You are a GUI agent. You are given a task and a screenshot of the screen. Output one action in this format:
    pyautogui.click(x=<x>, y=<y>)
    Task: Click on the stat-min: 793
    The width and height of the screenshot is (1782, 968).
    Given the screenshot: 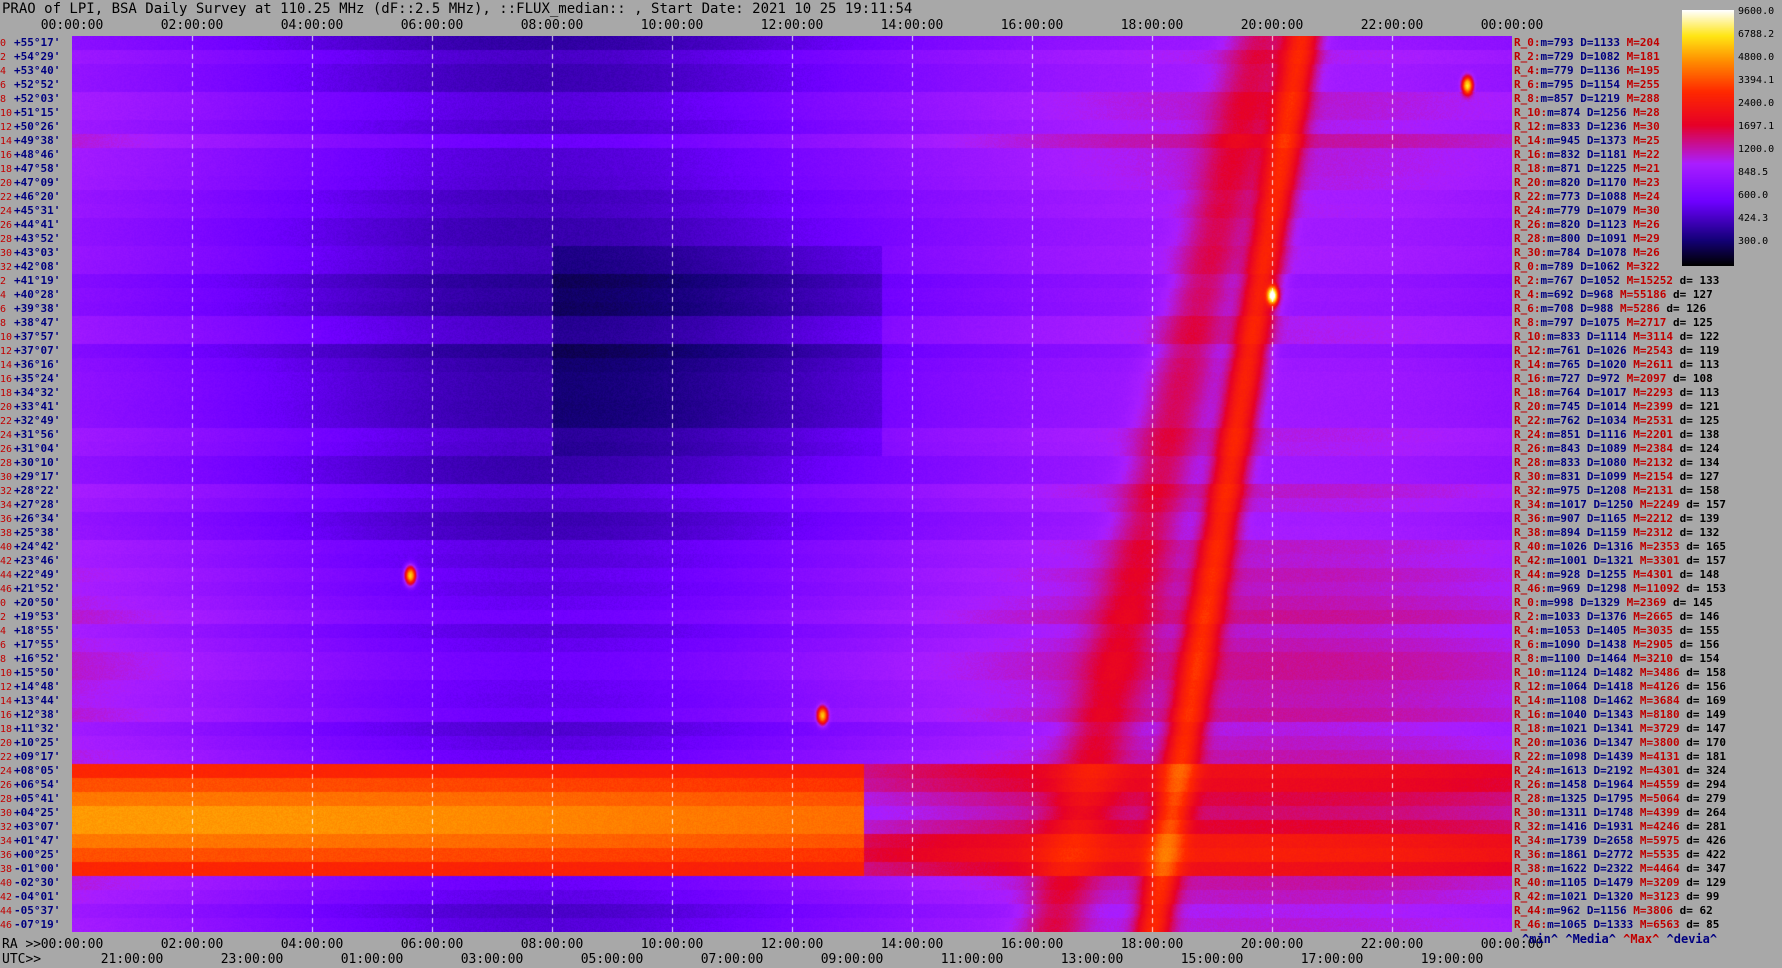 What is the action you would take?
    pyautogui.click(x=1563, y=42)
    